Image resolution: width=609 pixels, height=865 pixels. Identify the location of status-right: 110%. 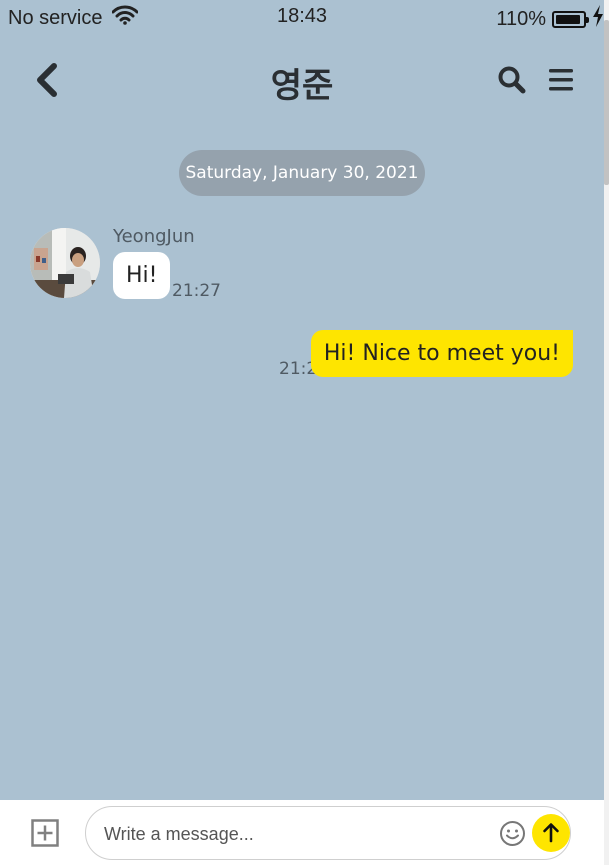
(550, 19).